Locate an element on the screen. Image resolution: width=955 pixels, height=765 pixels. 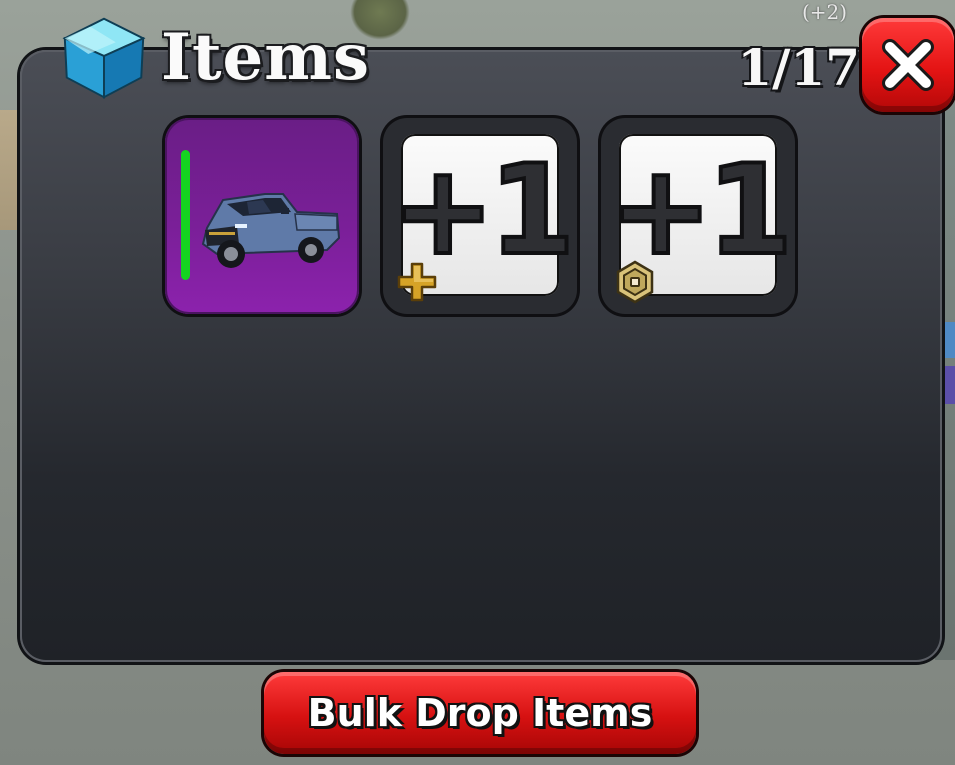
box-icon is located at coordinates (104, 58).